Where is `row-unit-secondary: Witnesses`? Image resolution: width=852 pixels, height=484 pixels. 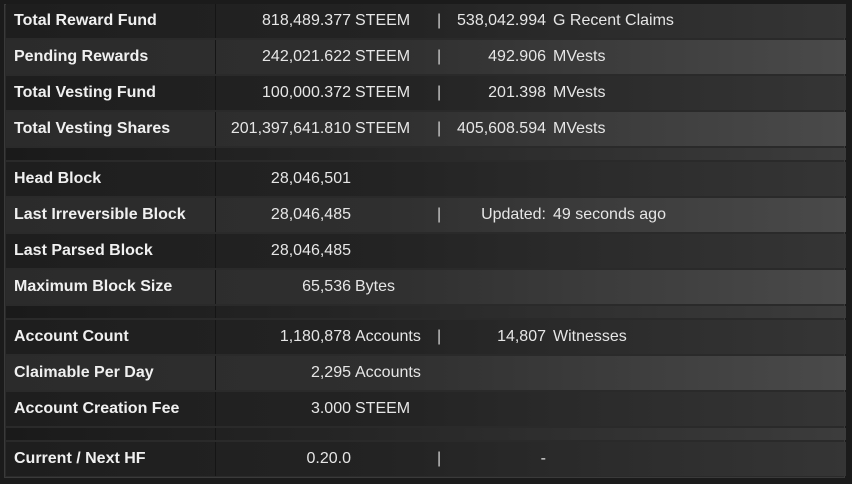
row-unit-secondary: Witnesses is located at coordinates (590, 336).